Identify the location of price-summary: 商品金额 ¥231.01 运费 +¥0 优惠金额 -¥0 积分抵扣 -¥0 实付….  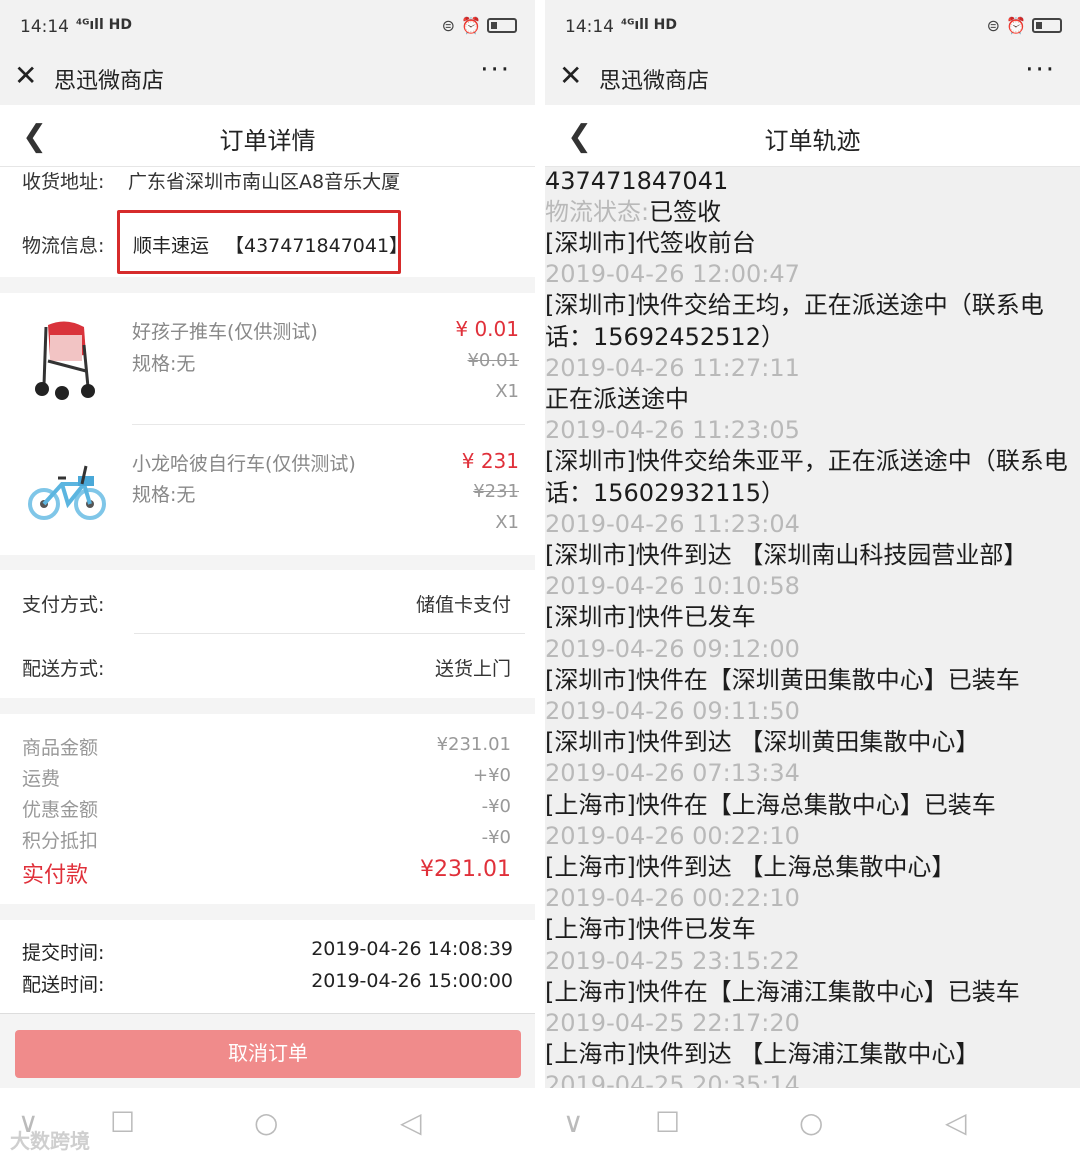
(267, 809).